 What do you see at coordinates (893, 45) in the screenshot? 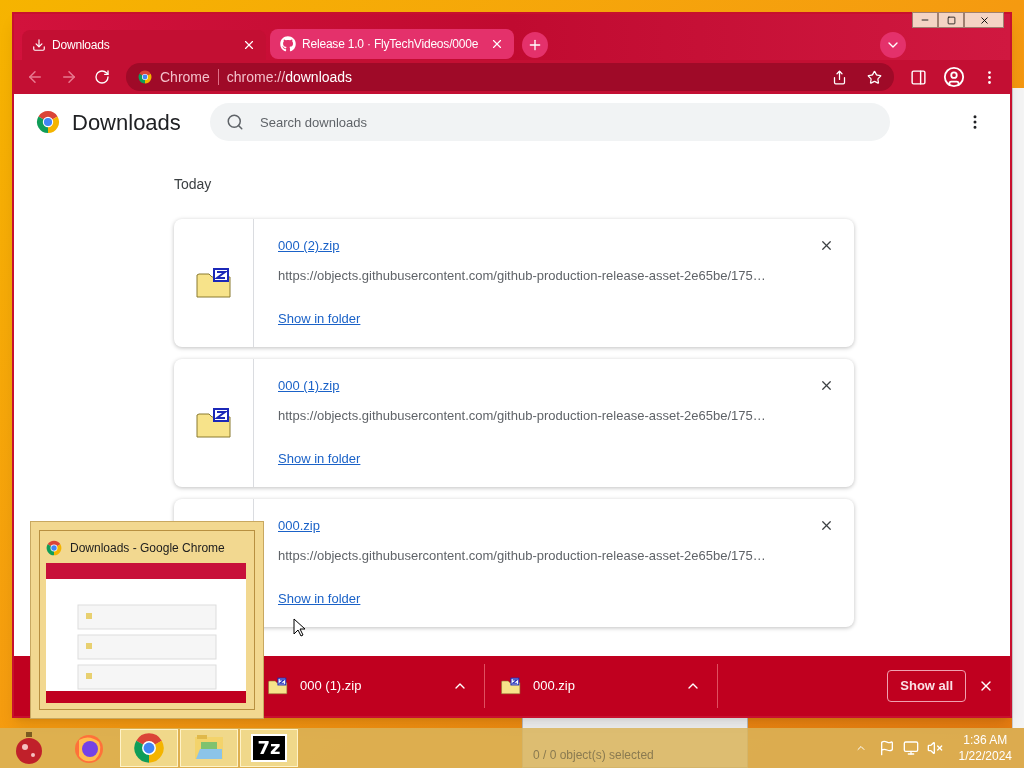
I see `tab-search-button` at bounding box center [893, 45].